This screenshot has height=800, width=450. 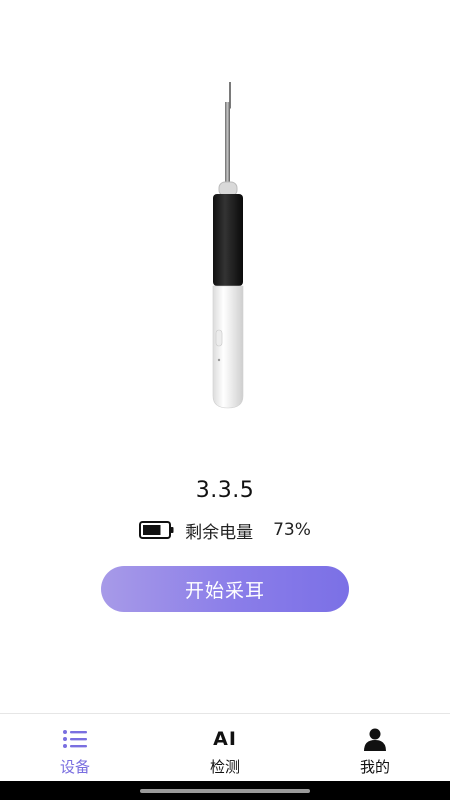 I want to click on ear-camera-device-image, so click(x=225, y=246).